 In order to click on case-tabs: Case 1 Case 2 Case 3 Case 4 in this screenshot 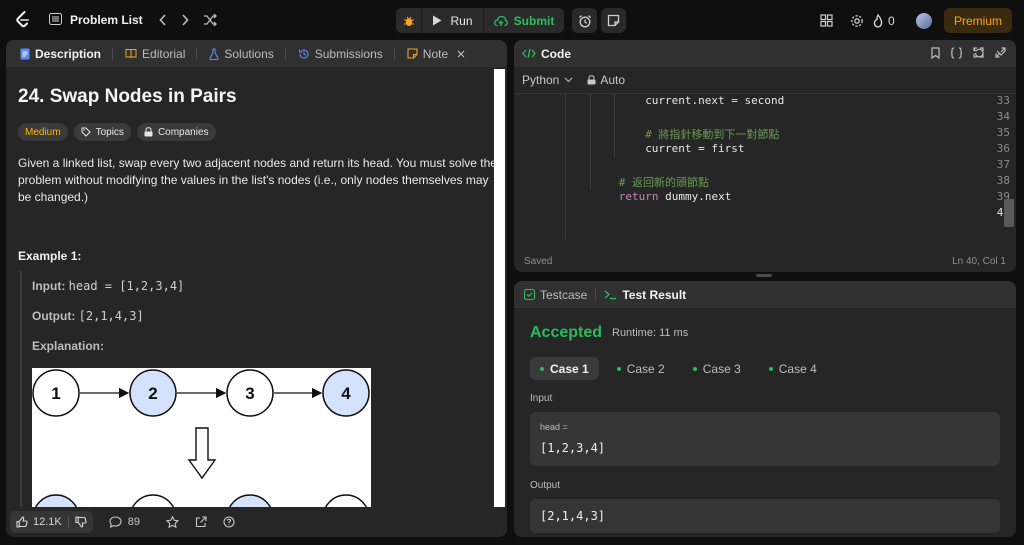, I will do `click(678, 368)`.